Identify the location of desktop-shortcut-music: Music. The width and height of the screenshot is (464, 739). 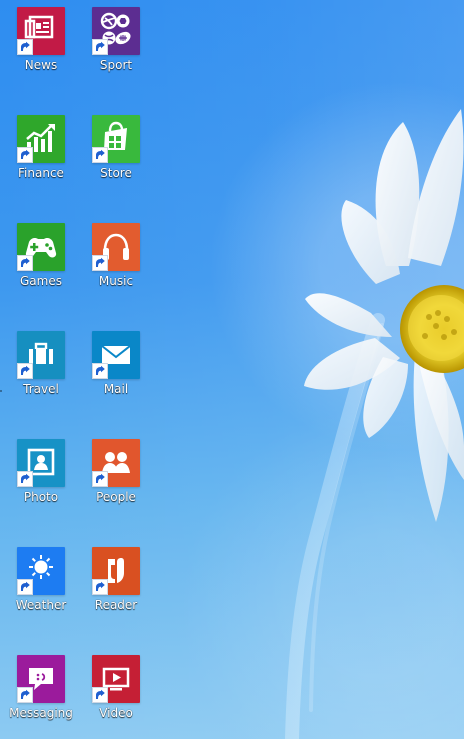
(112, 257).